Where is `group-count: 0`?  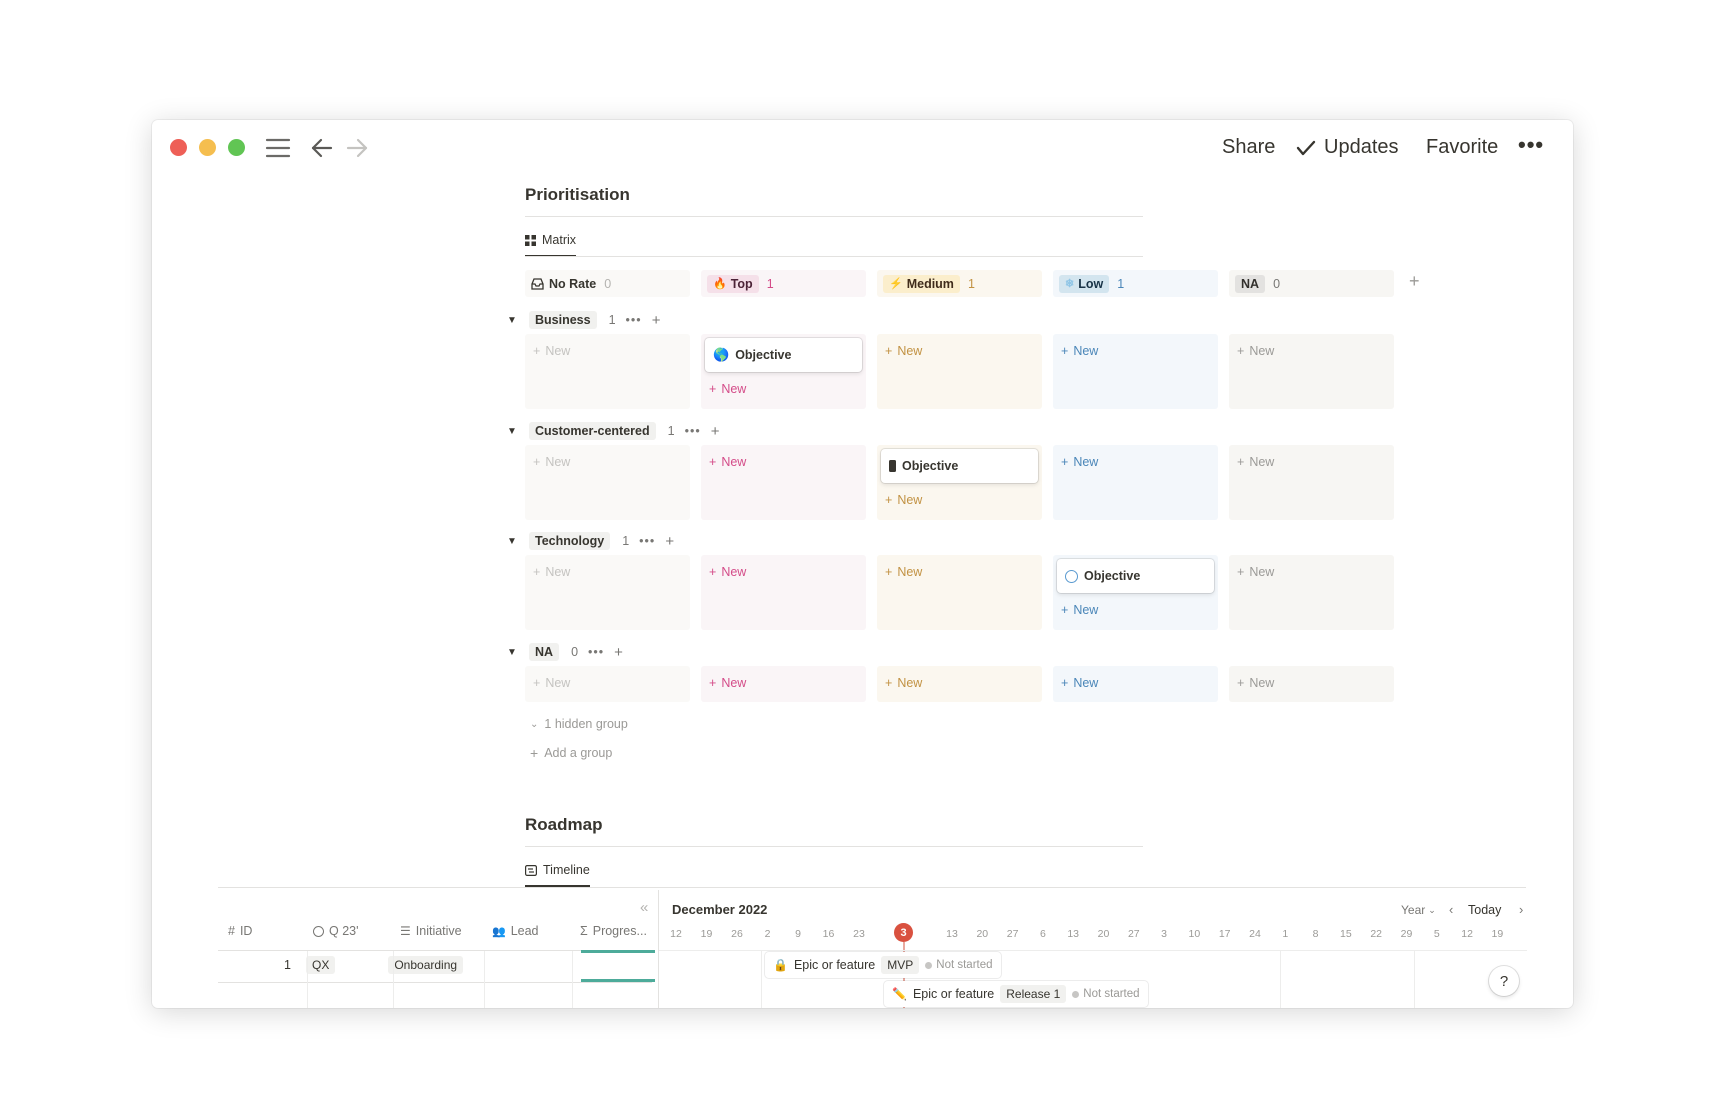
group-count: 0 is located at coordinates (575, 652).